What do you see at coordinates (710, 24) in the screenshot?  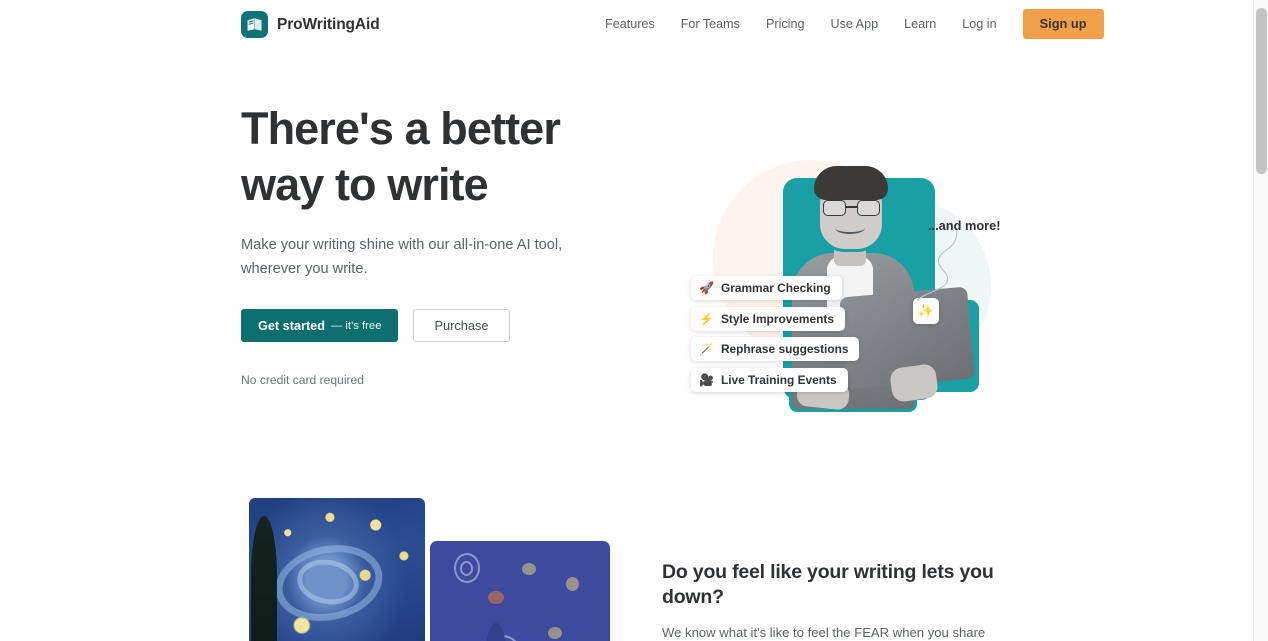 I see `nav-link-for-teams: For Teams` at bounding box center [710, 24].